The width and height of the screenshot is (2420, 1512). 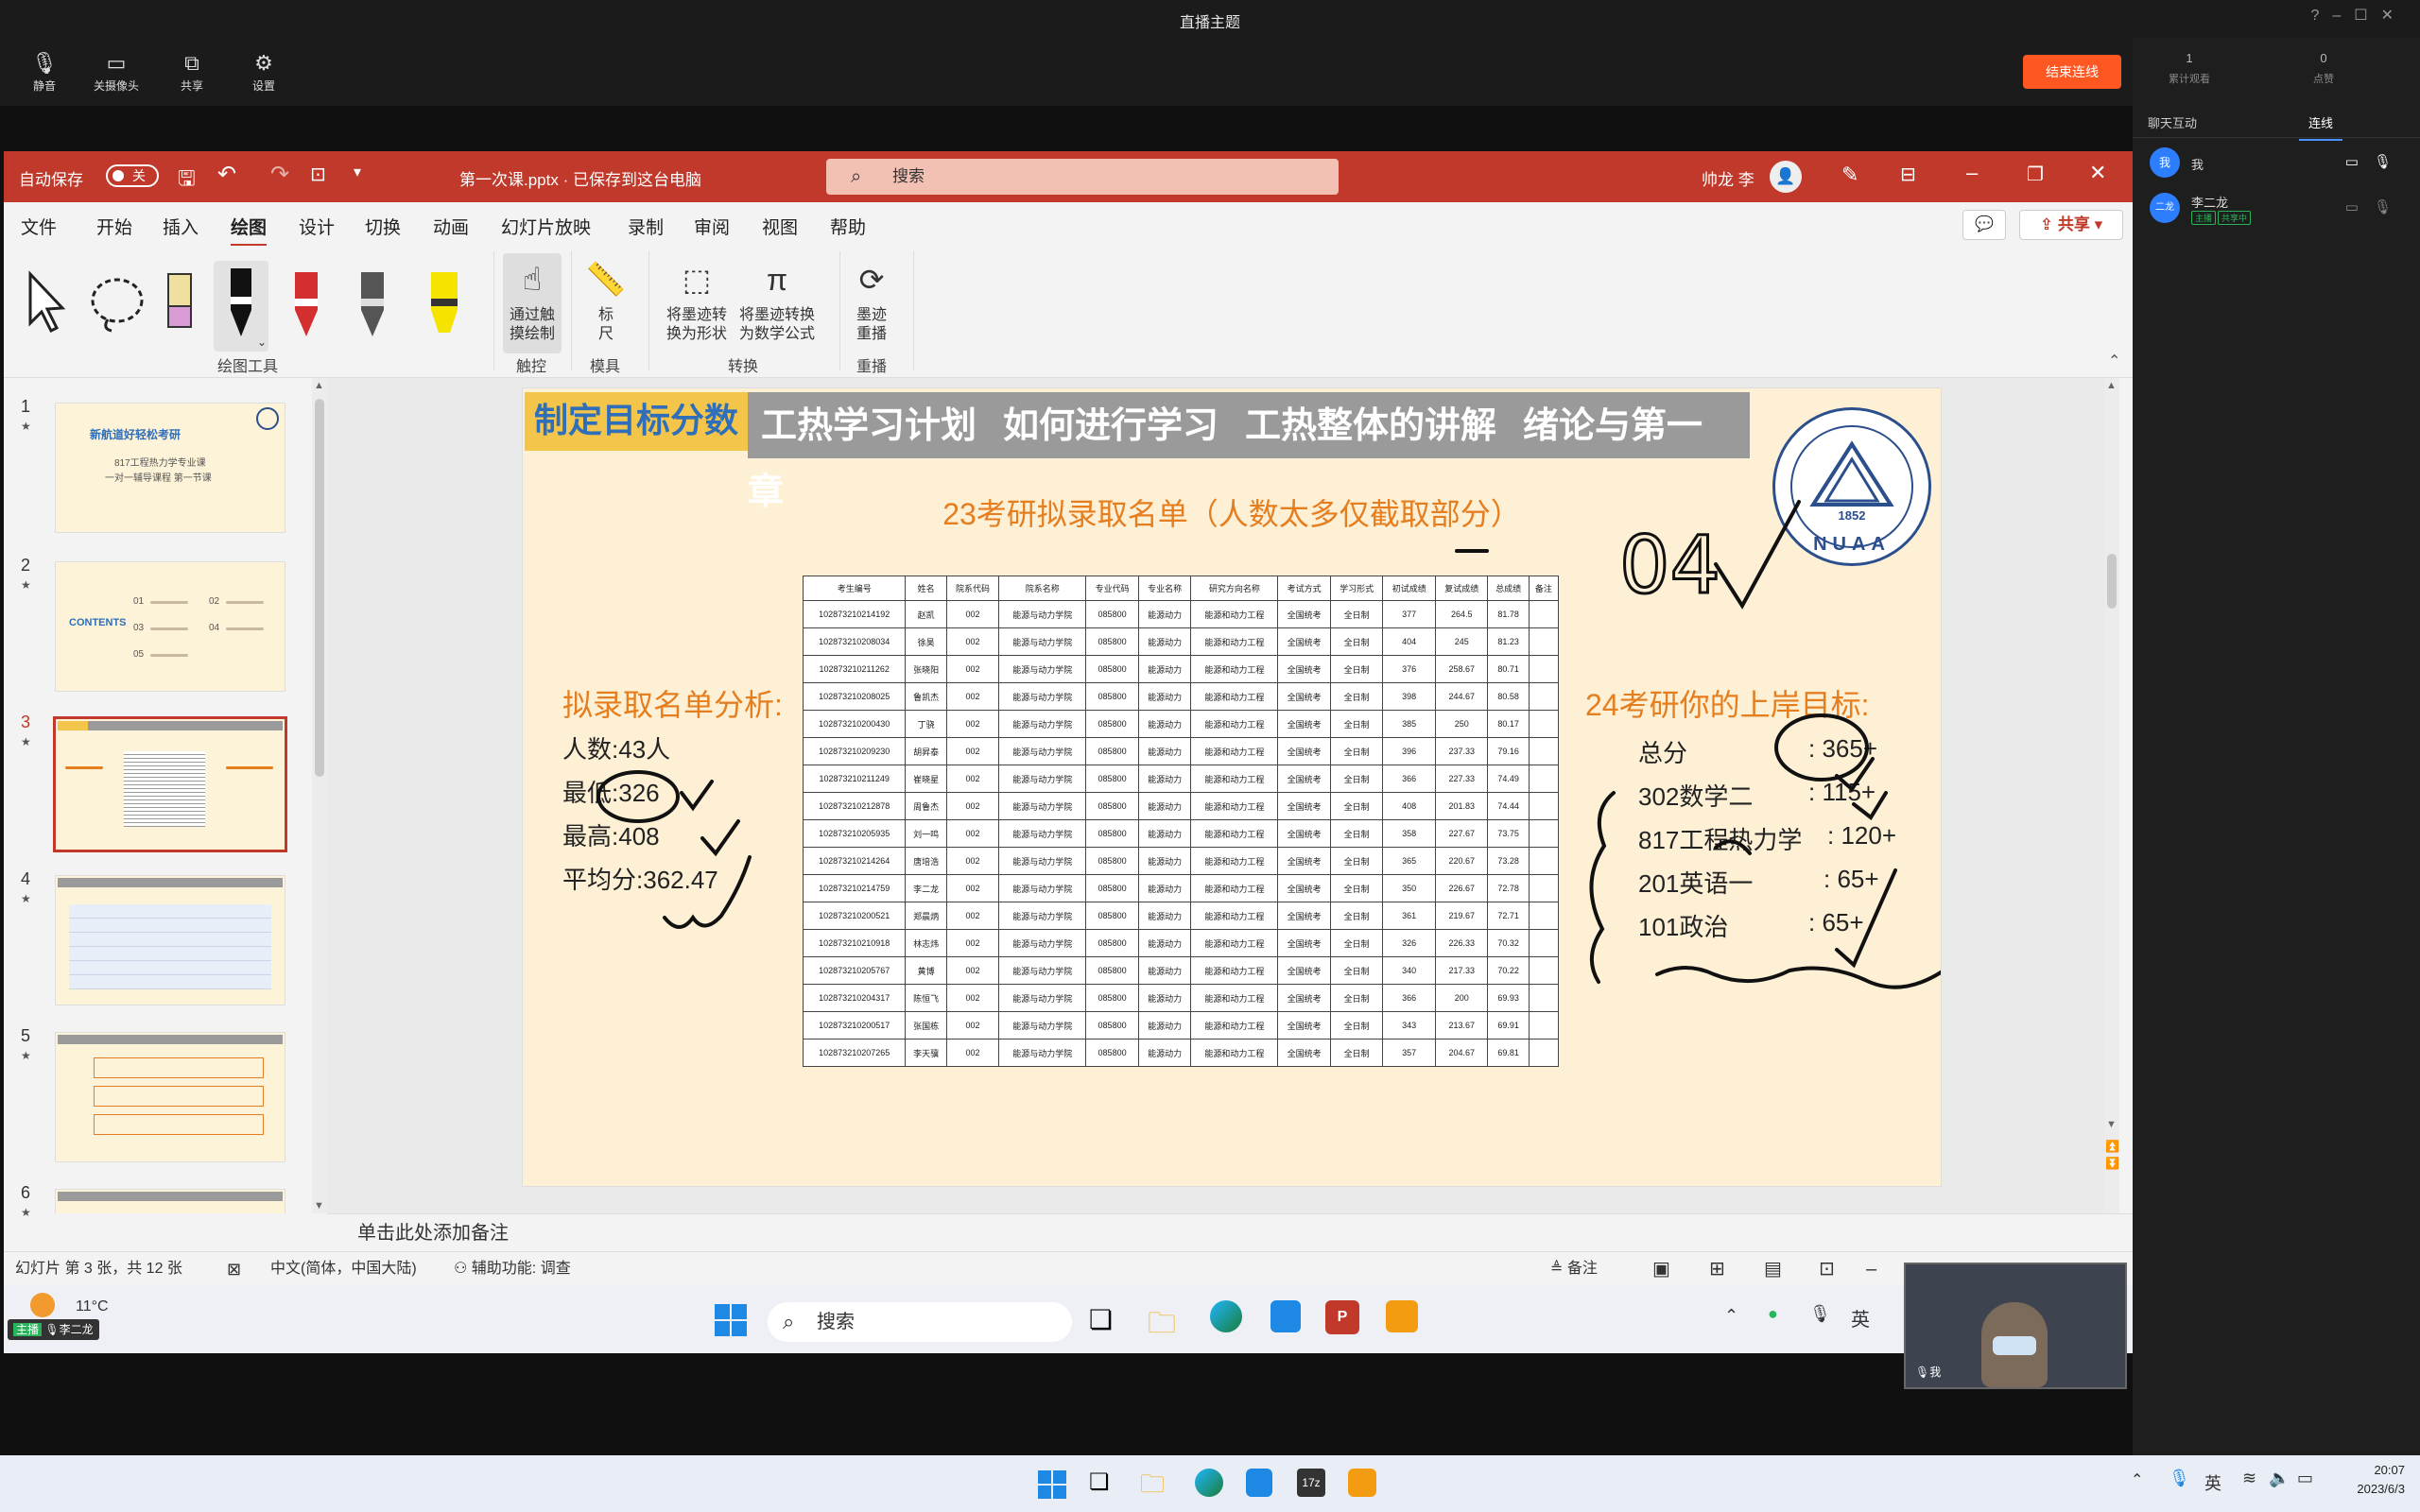 I want to click on lasso-select-icon, so click(x=118, y=304).